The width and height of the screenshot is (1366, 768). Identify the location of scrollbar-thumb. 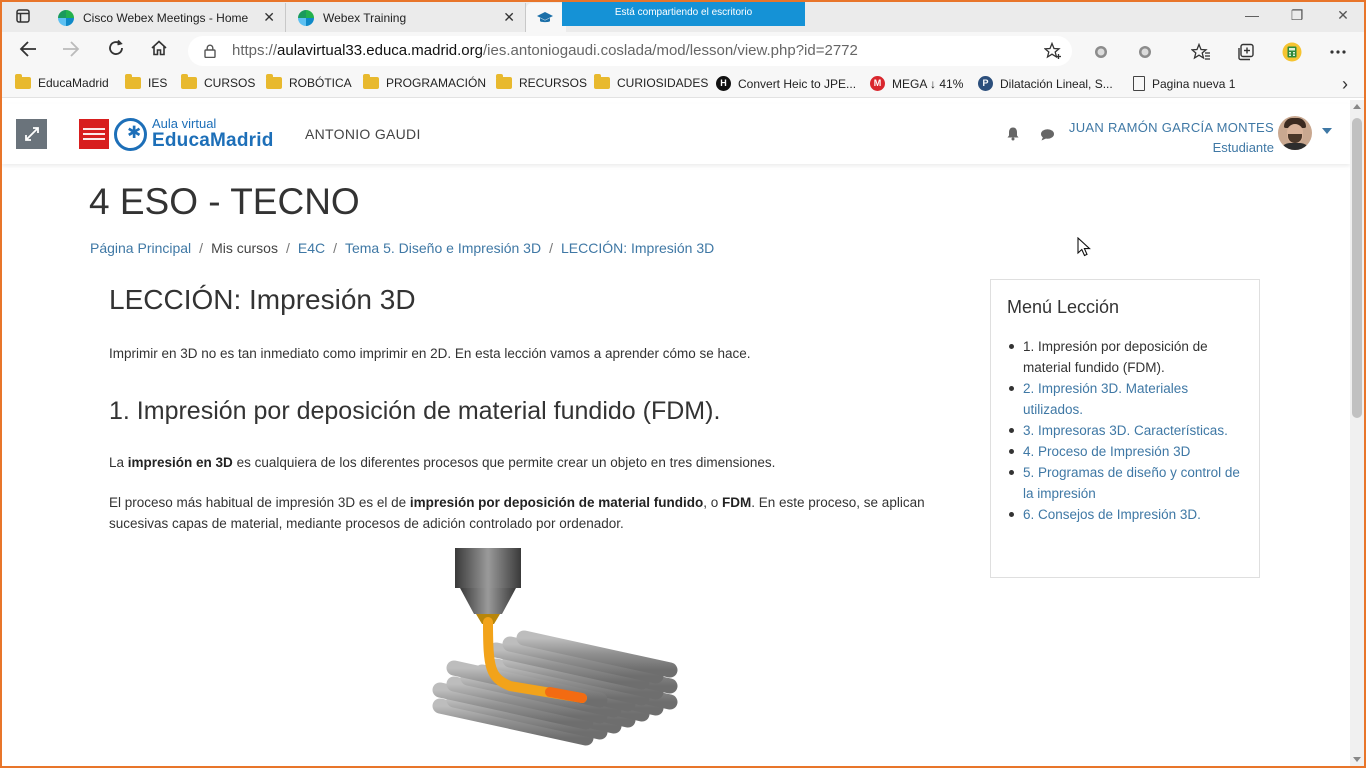
(1357, 268).